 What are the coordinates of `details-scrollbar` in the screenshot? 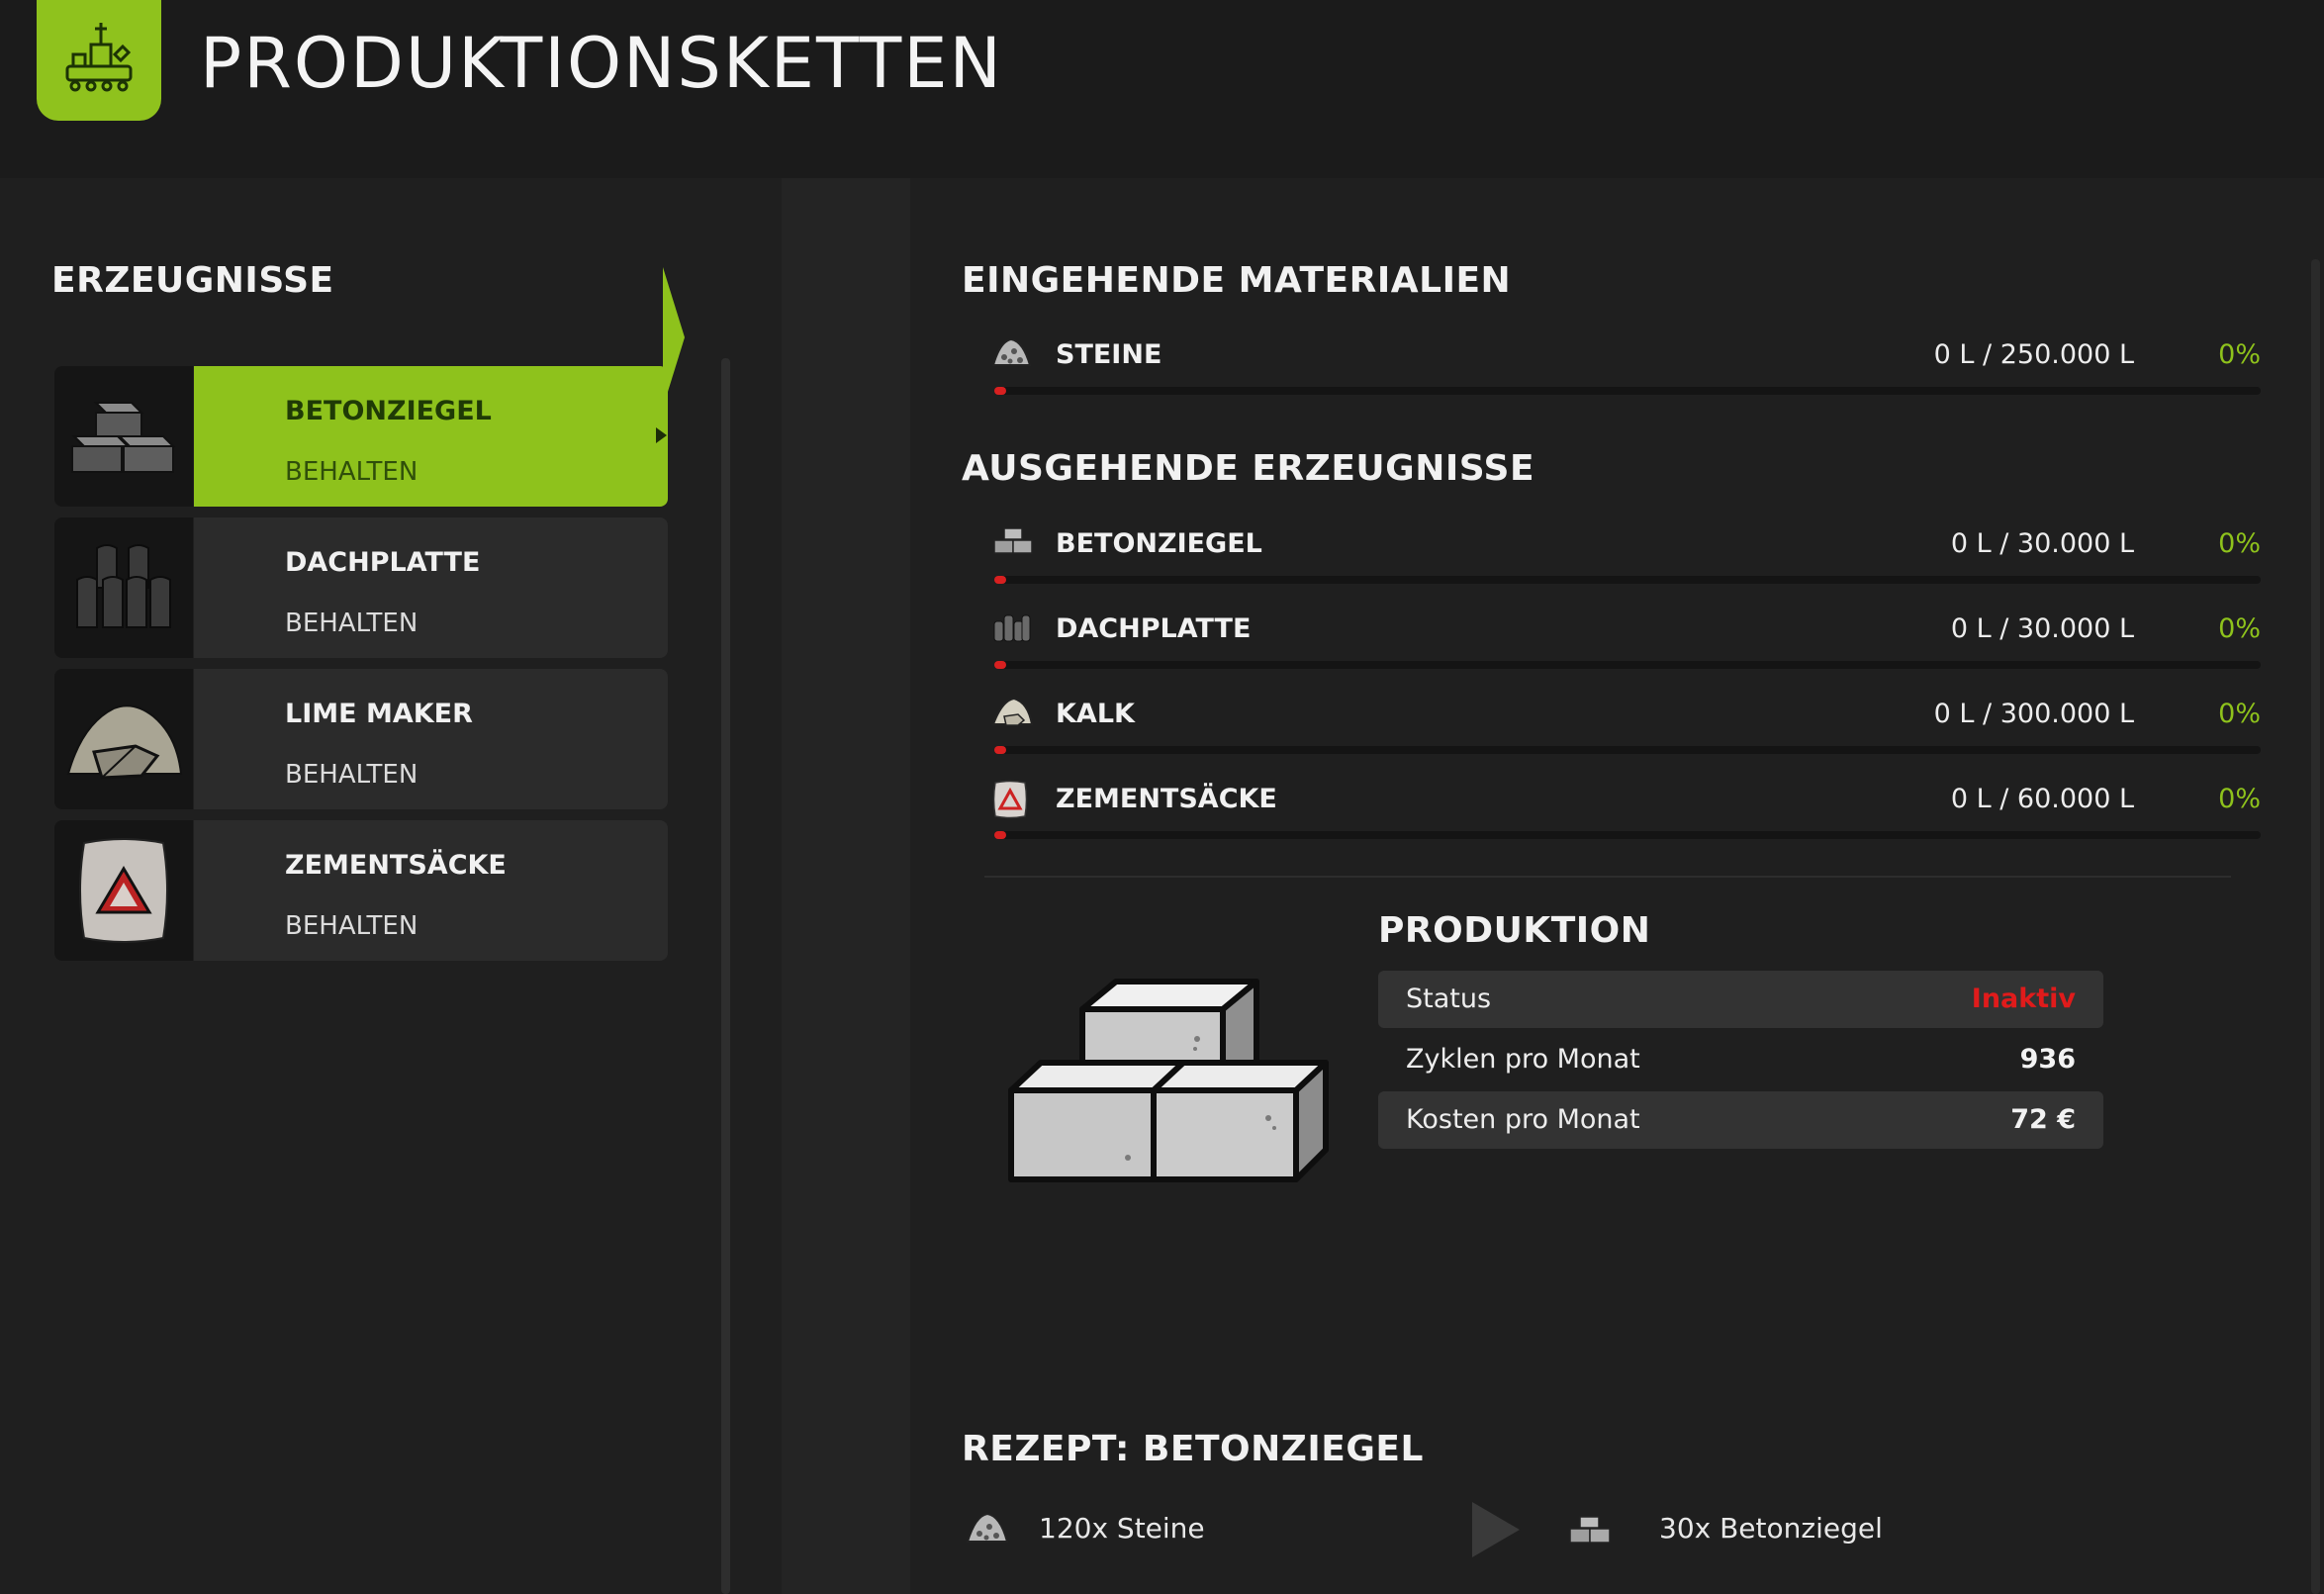 It's located at (2315, 926).